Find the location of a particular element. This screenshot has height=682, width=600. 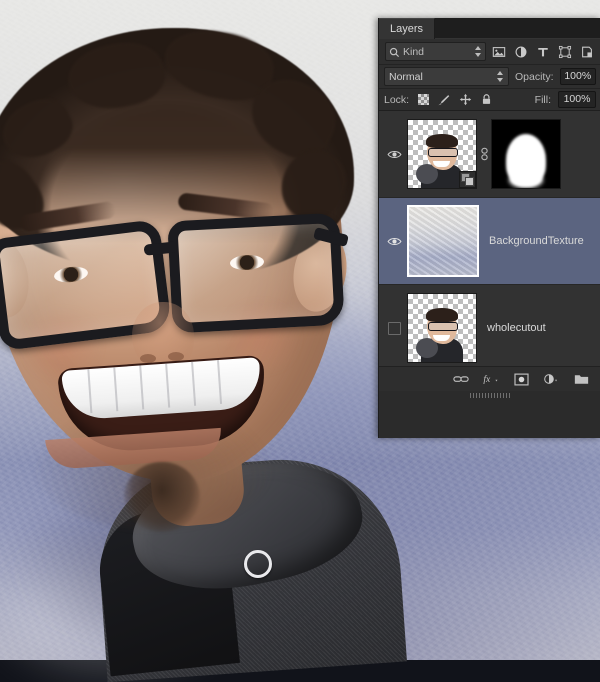

filter-shape-icon is located at coordinates (564, 51).